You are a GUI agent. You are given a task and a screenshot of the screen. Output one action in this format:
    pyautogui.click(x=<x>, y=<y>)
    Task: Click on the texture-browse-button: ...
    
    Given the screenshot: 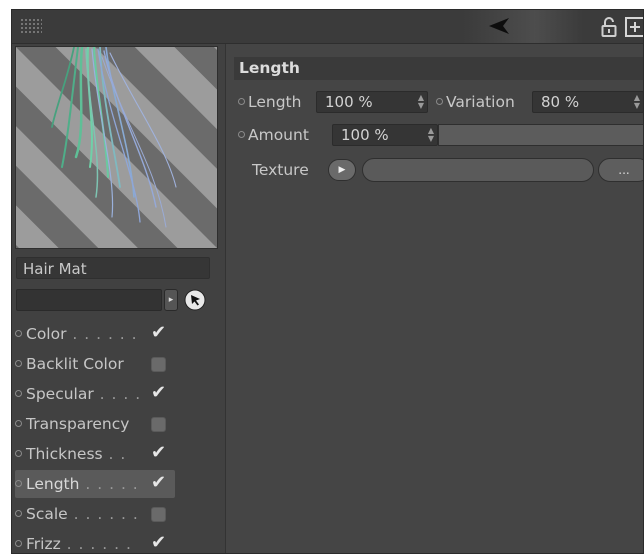 What is the action you would take?
    pyautogui.click(x=620, y=170)
    